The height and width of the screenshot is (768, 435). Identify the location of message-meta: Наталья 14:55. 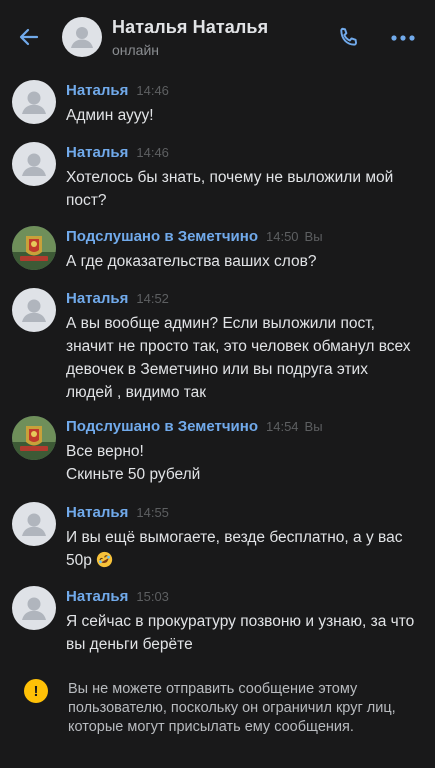
(117, 512).